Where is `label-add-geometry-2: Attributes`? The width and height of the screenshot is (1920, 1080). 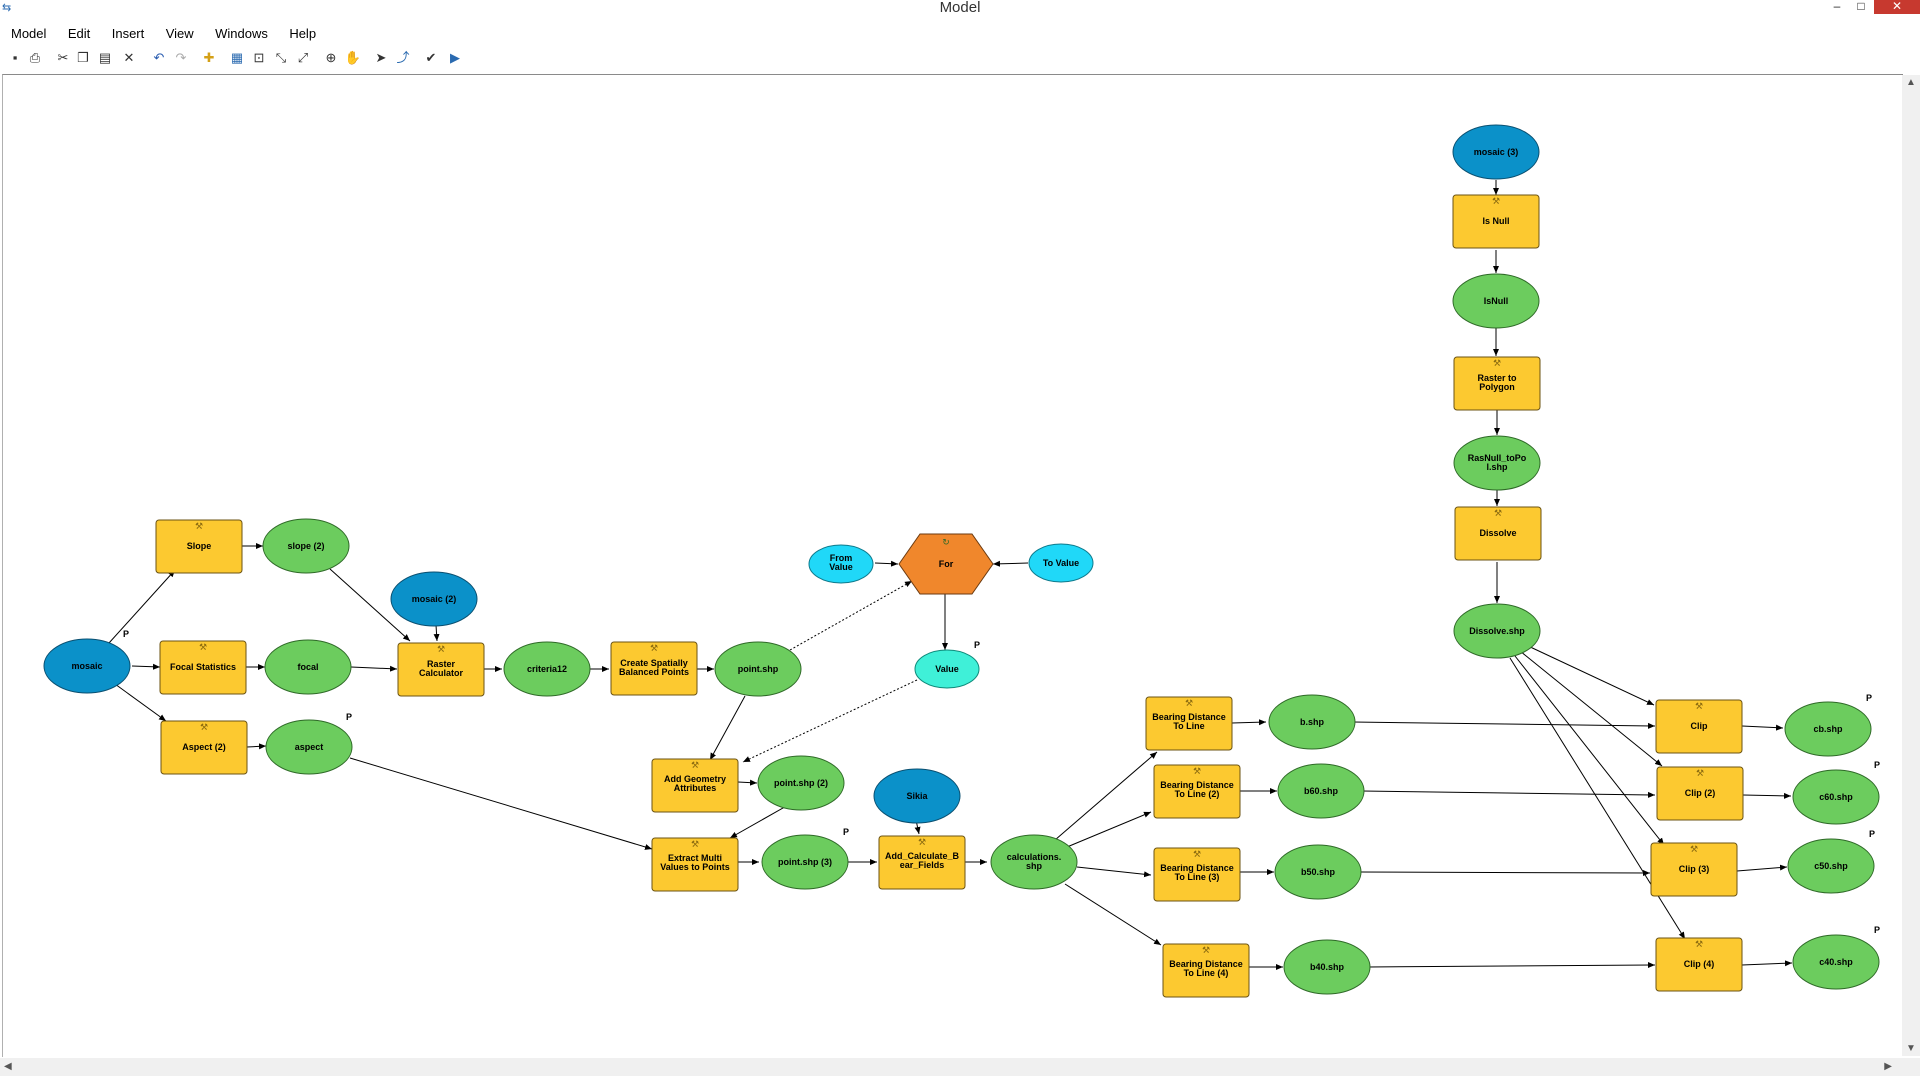
label-add-geometry-2: Attributes is located at coordinates (695, 788).